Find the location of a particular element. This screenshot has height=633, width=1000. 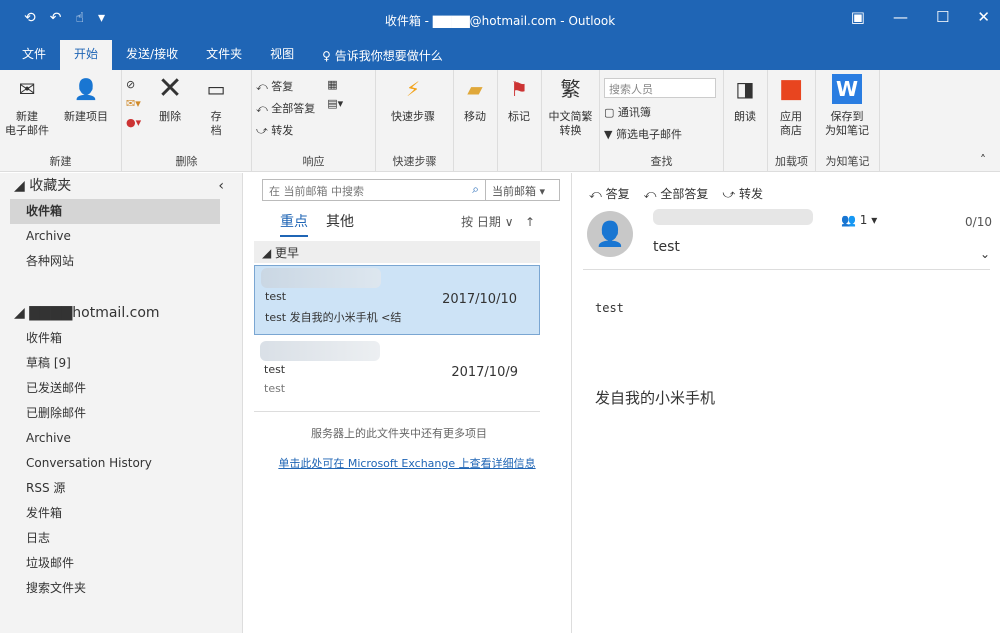

folder-sent: 已发送邮件 is located at coordinates (121, 388).